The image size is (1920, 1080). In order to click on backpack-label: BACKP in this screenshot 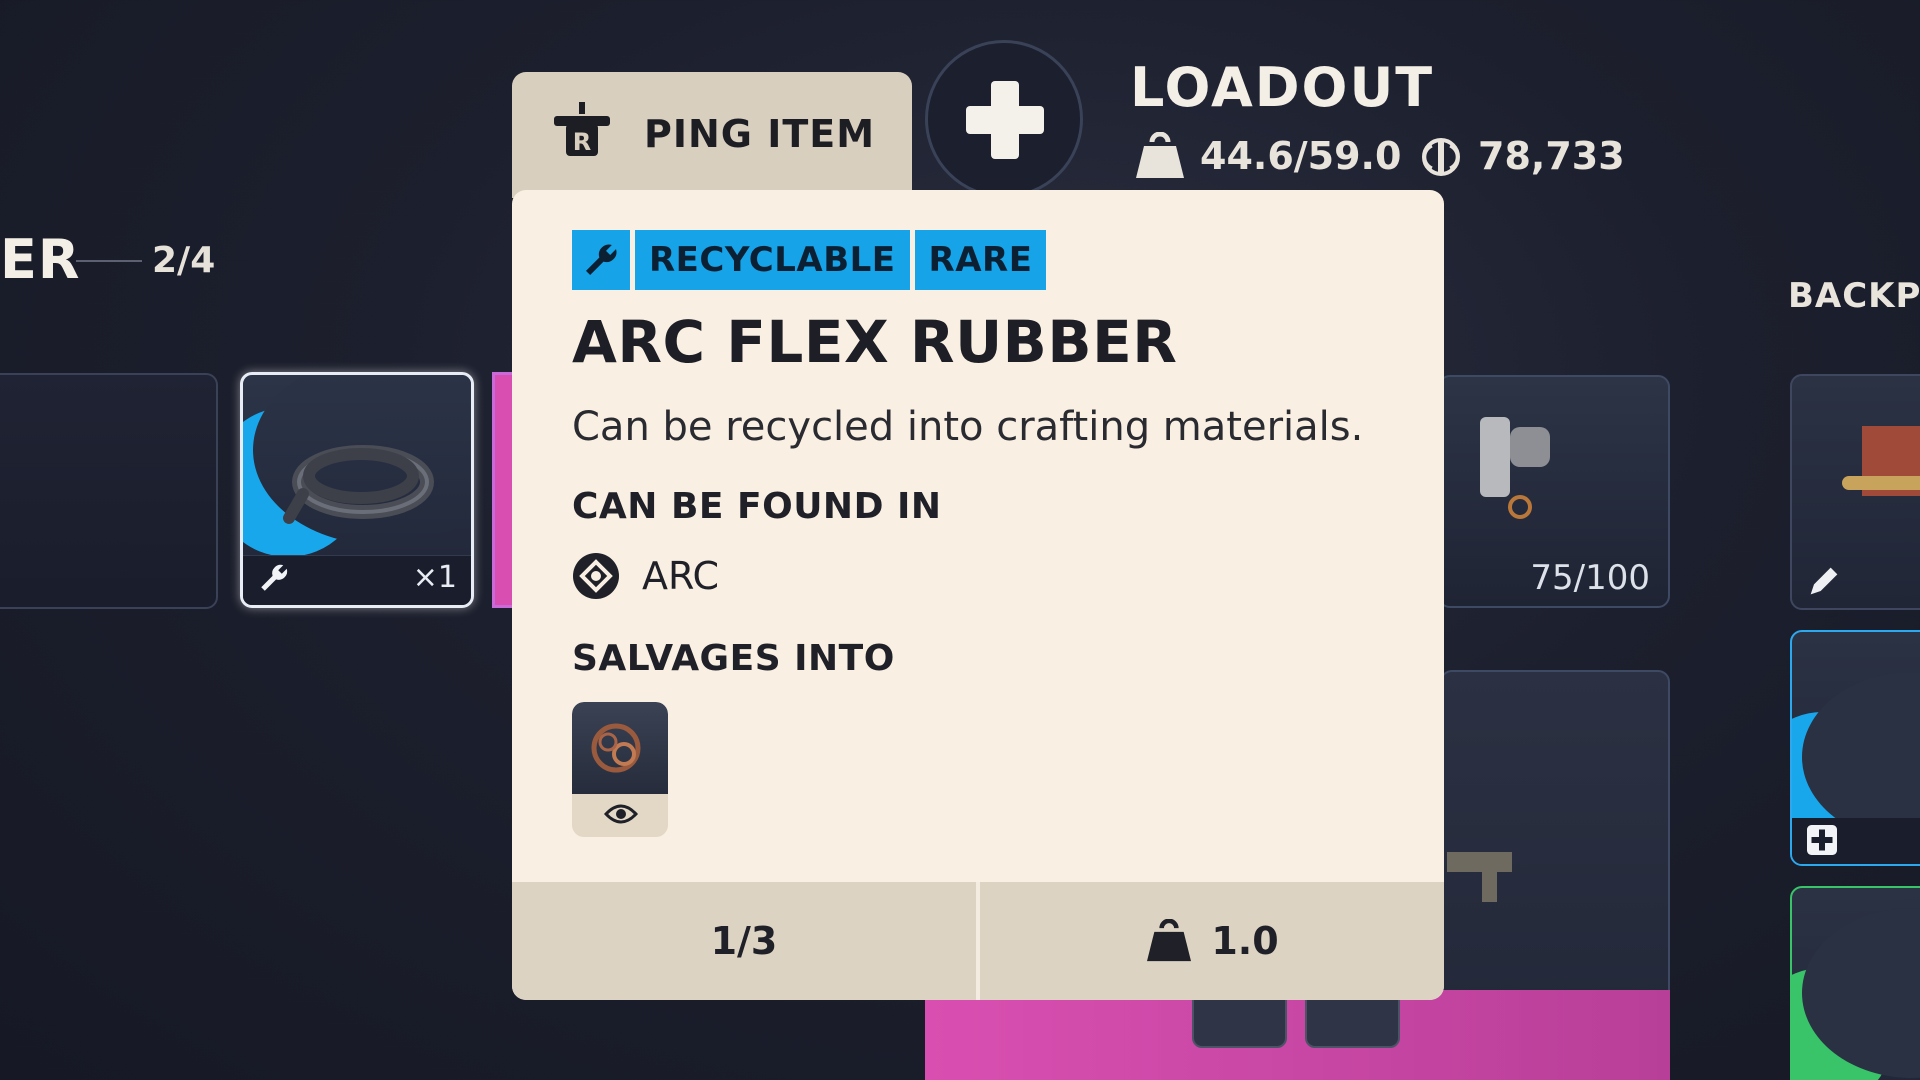, I will do `click(1854, 296)`.